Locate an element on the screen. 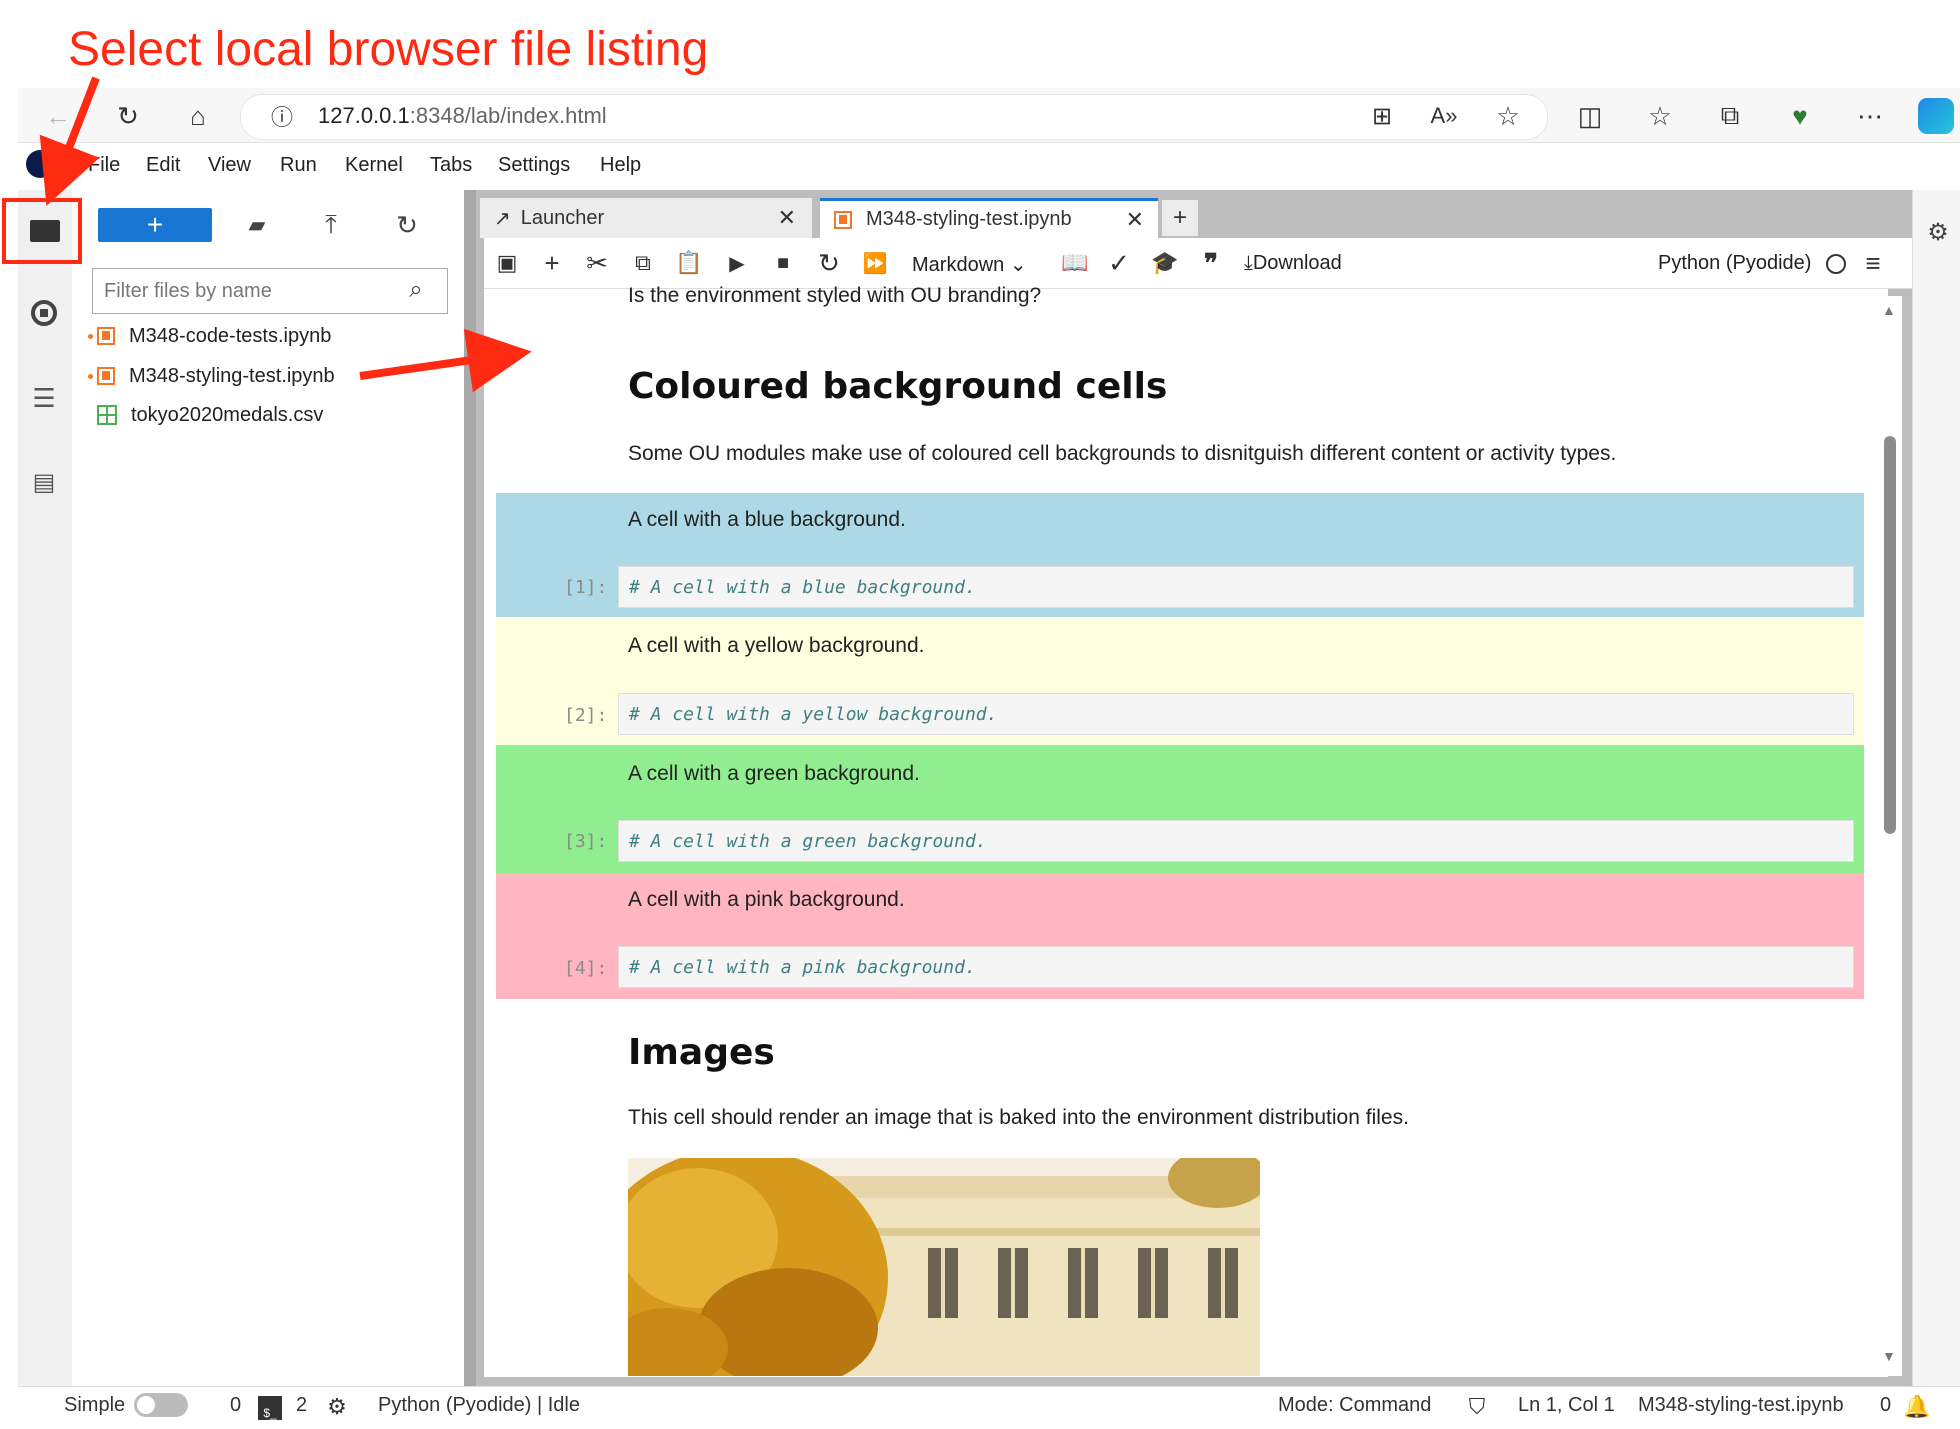 This screenshot has width=1960, height=1429. annotation-arrows is located at coordinates (285, 234).